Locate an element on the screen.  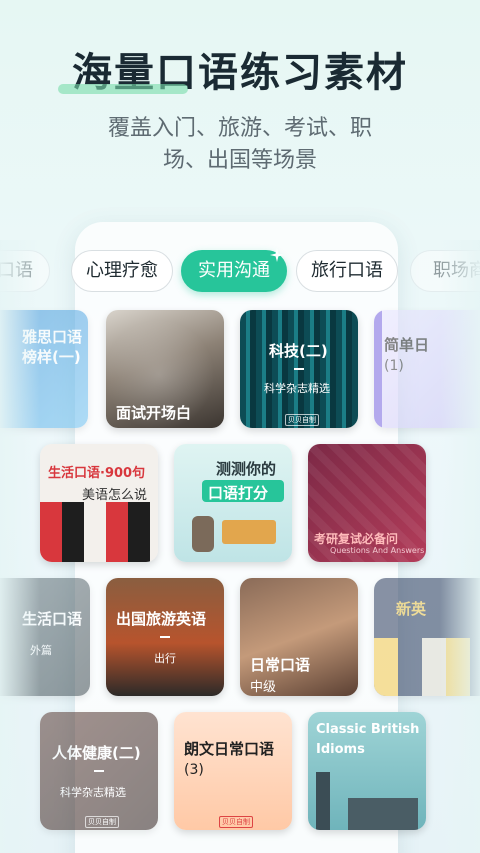
card-interview-opening: 面试开场白 is located at coordinates (165, 369).